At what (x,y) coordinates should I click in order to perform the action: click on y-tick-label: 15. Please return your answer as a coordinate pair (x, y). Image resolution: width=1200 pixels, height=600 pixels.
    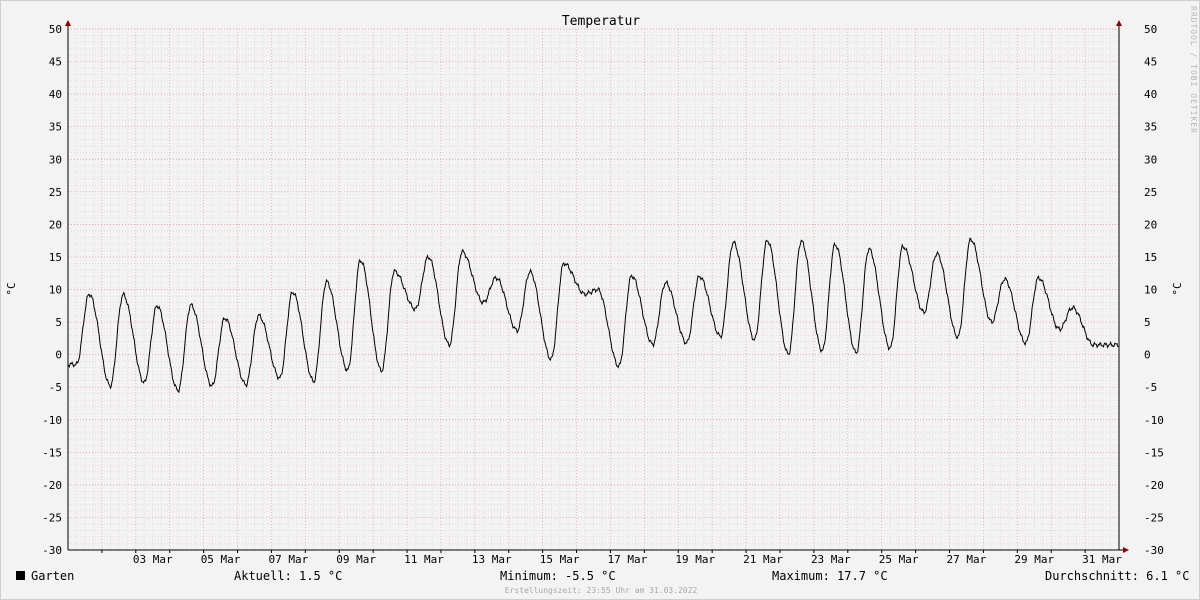
    Looking at the image, I should click on (55, 257).